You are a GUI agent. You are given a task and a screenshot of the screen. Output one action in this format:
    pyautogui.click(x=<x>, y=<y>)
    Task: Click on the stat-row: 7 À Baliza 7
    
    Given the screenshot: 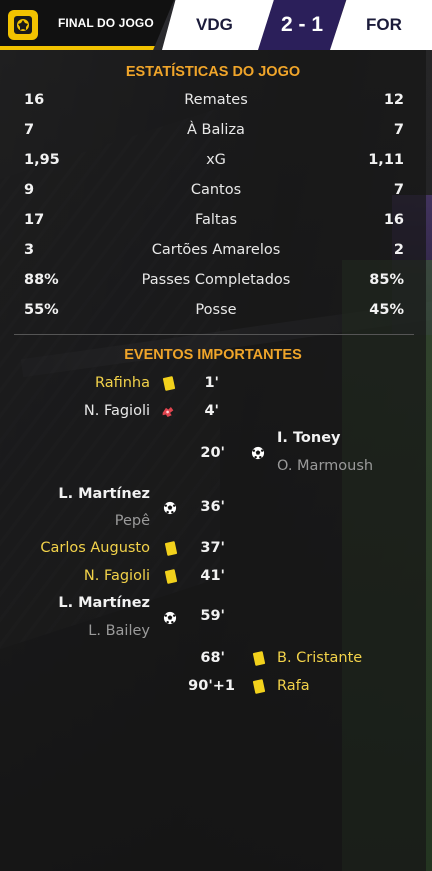 What is the action you would take?
    pyautogui.click(x=213, y=137)
    